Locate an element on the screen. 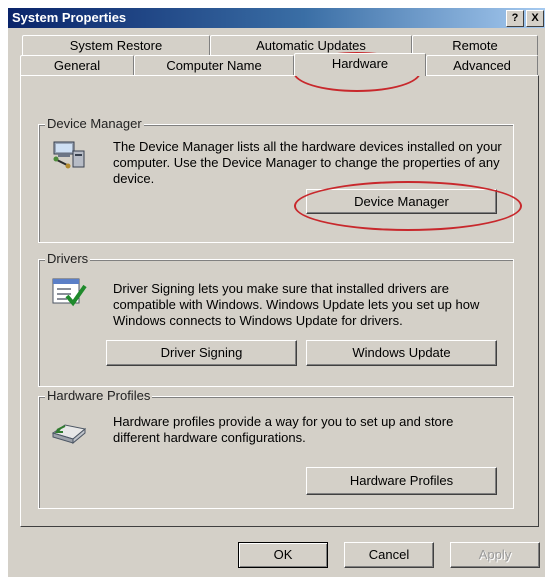 The height and width of the screenshot is (577, 545). tab-general: General is located at coordinates (77, 65).